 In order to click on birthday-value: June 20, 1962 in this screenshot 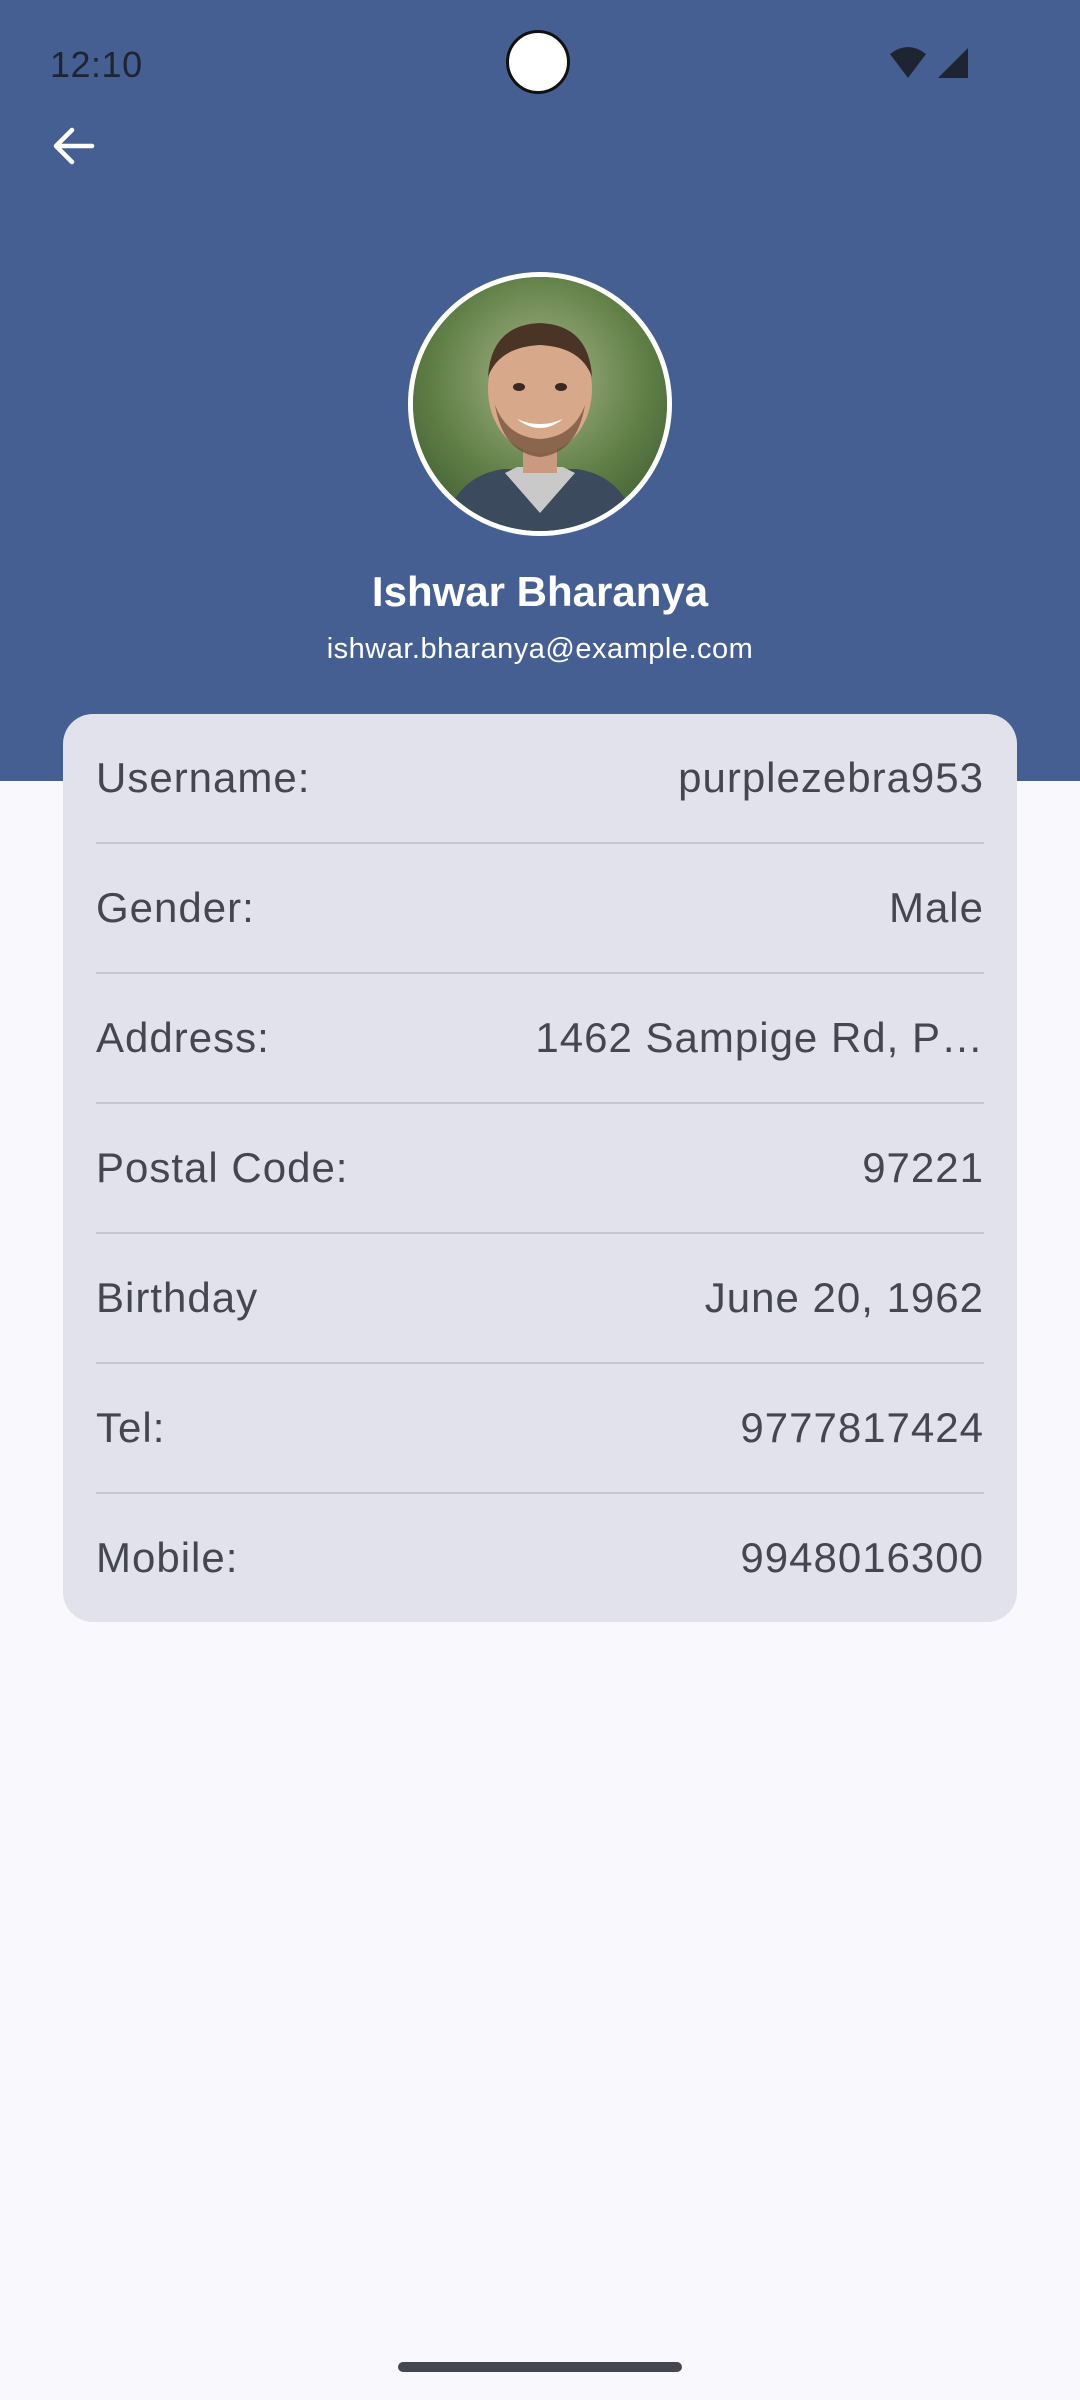, I will do `click(844, 1297)`.